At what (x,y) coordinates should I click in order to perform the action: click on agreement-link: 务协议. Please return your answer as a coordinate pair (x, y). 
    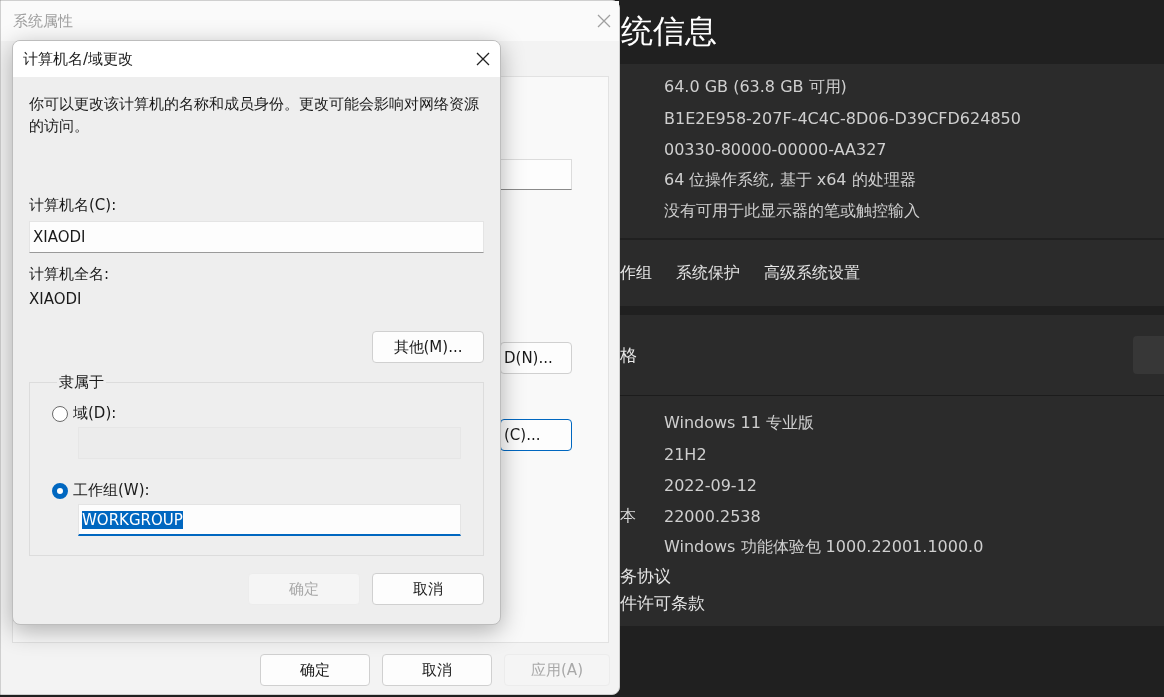
    Looking at the image, I should click on (645, 576).